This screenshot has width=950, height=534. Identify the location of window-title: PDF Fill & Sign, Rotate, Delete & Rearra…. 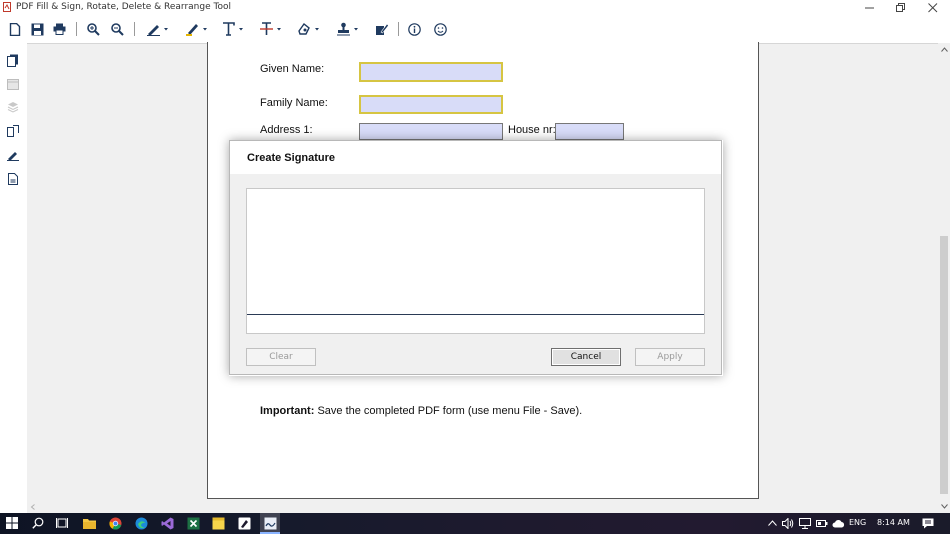
(123, 7).